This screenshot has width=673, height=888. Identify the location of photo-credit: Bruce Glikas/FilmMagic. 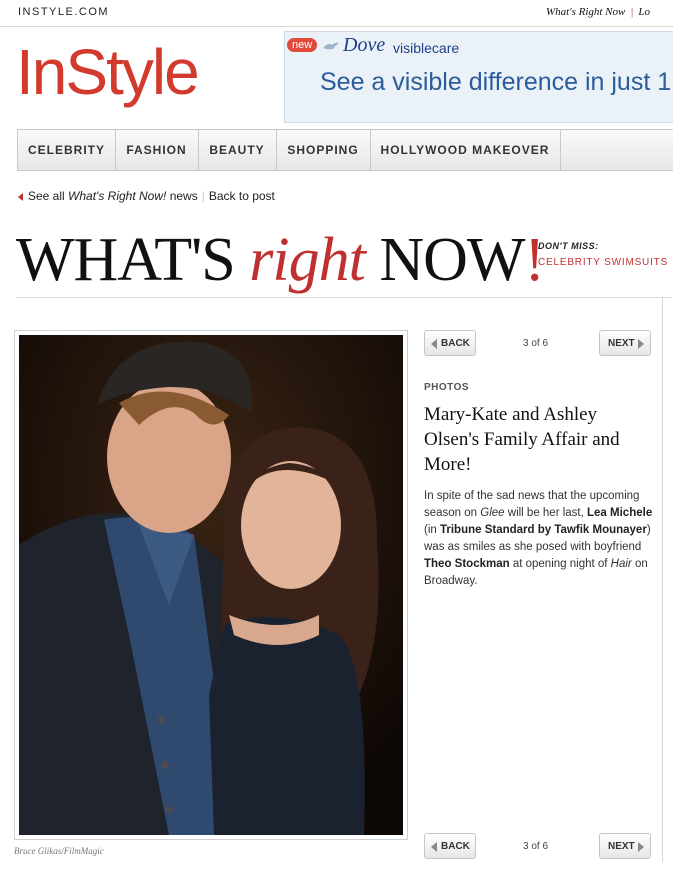
(59, 851).